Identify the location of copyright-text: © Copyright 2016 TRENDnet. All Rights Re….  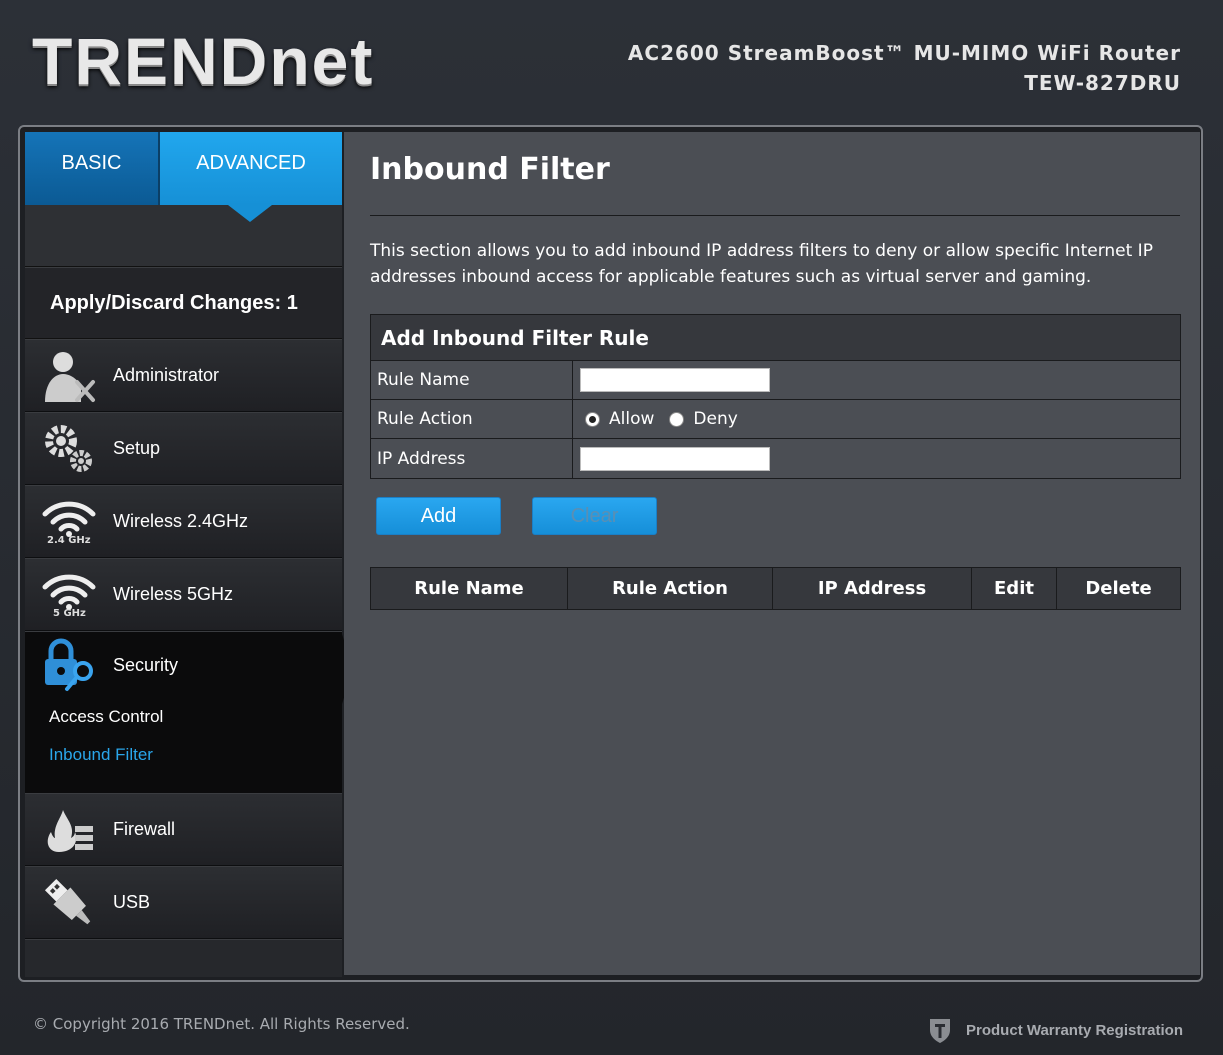
(221, 1024).